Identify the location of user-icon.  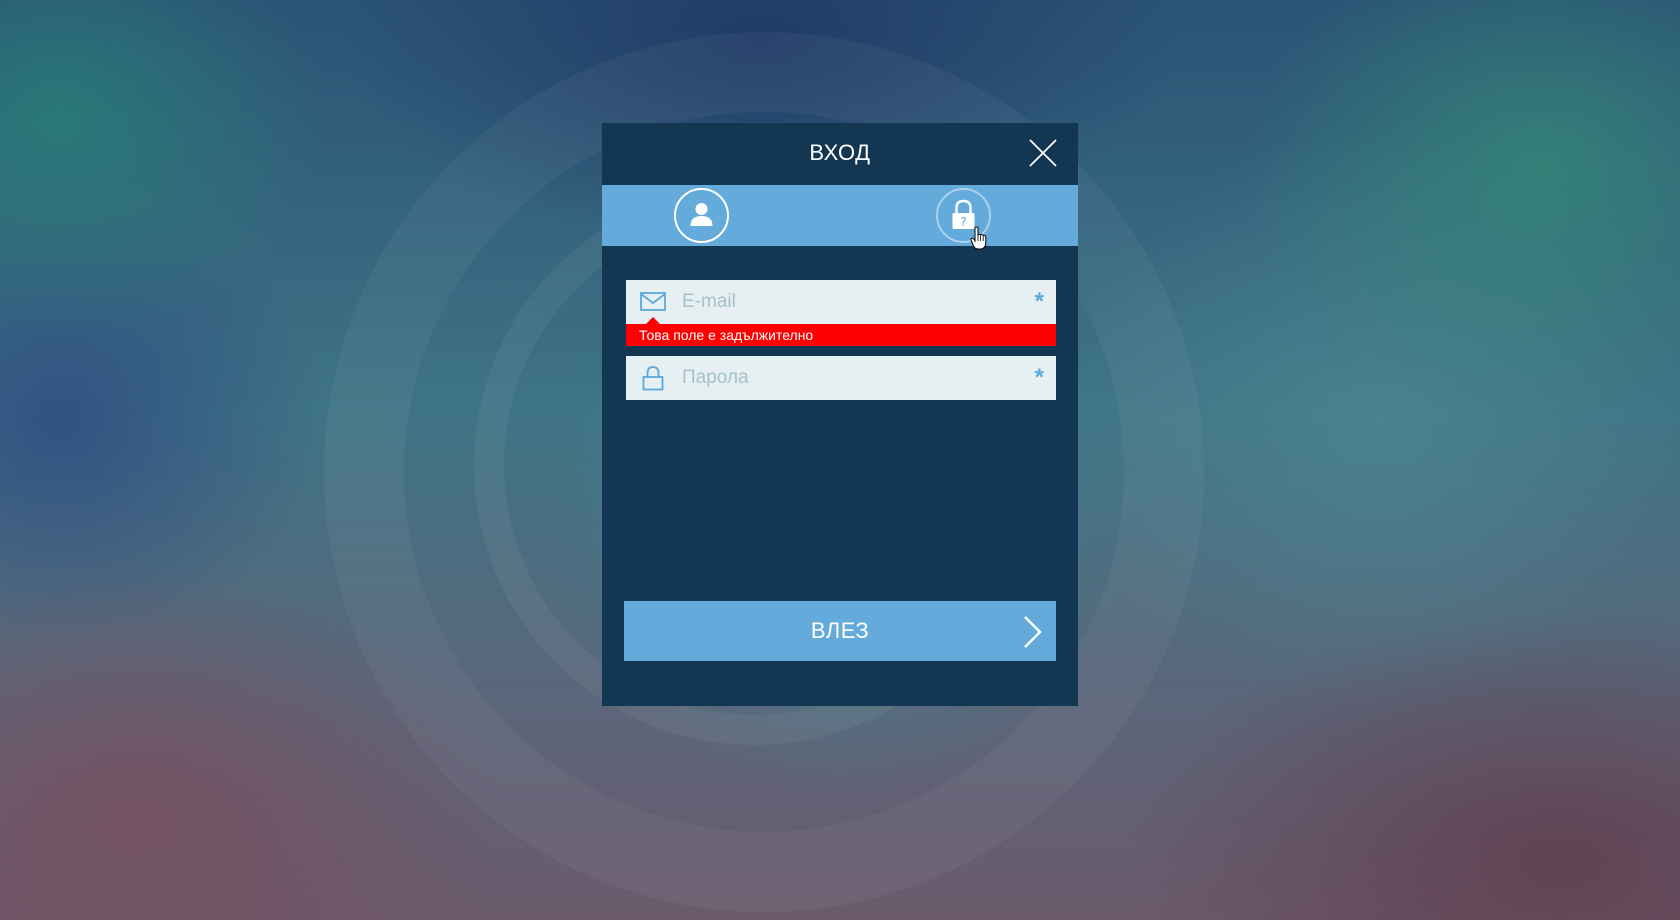
(701, 214).